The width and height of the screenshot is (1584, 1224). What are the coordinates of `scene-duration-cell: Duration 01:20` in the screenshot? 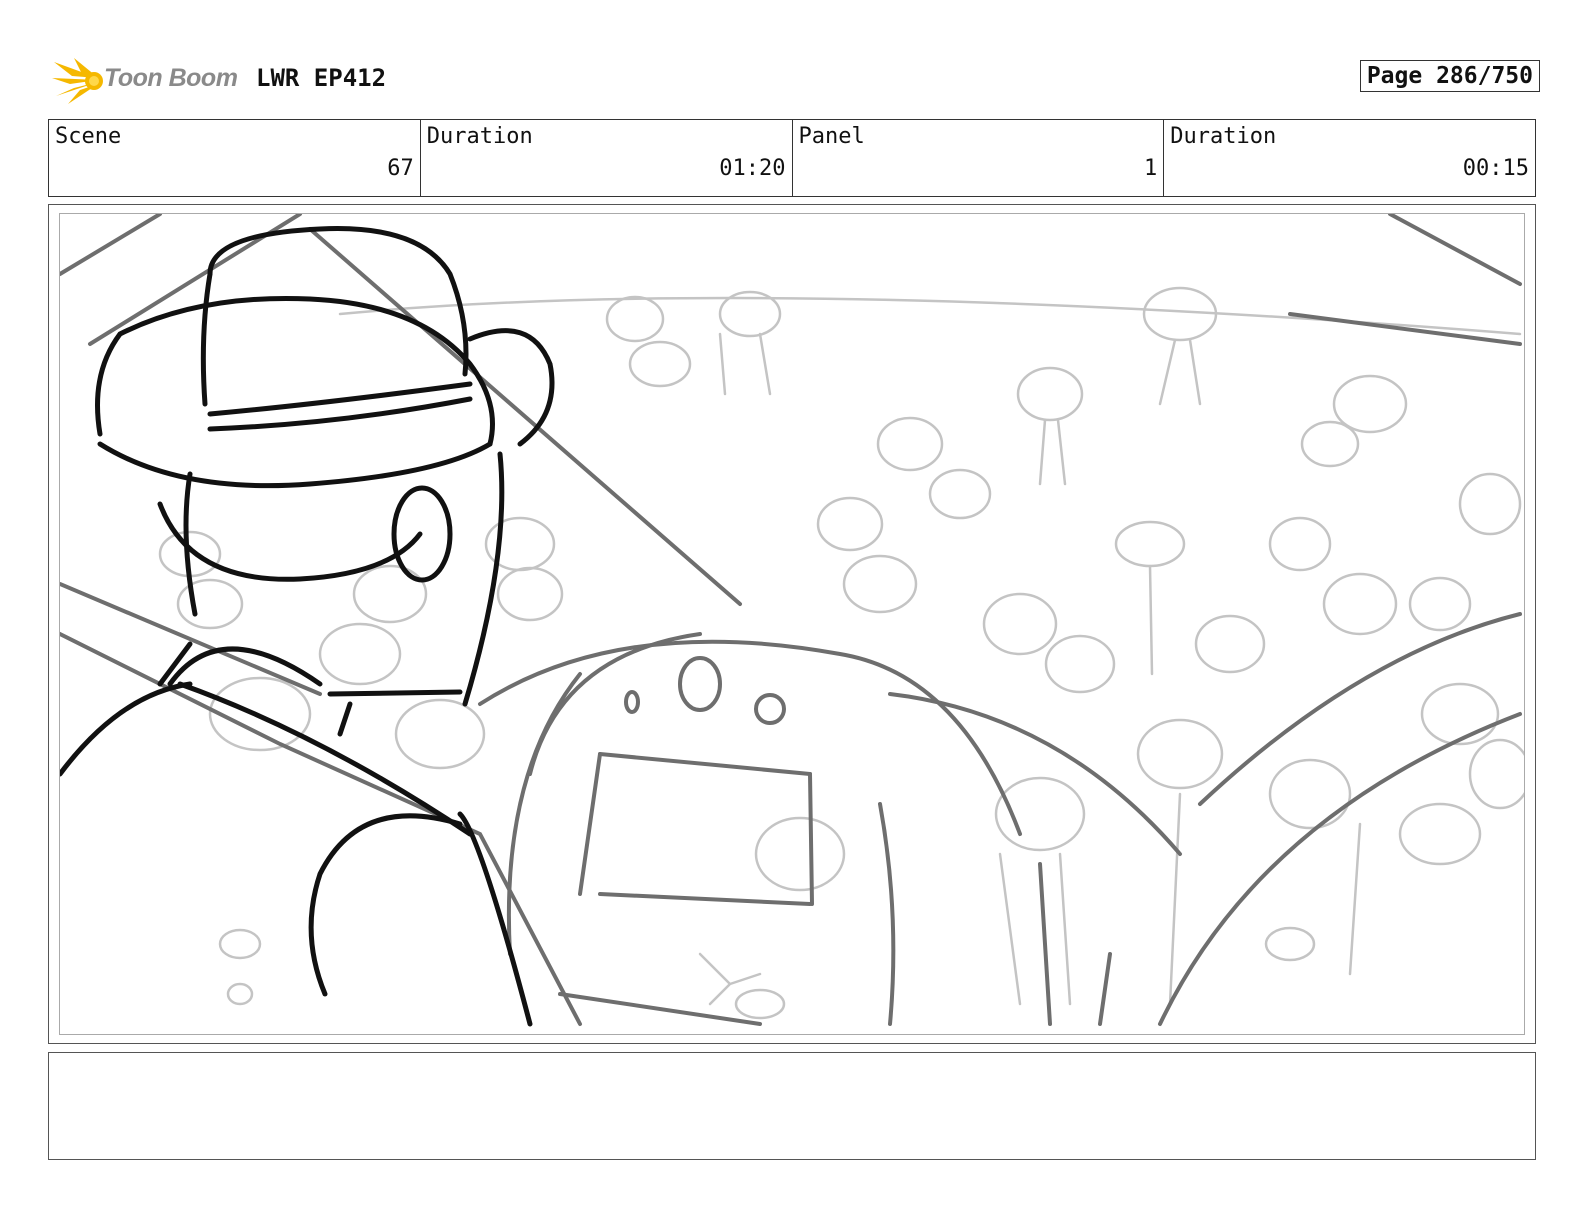 It's located at (607, 158).